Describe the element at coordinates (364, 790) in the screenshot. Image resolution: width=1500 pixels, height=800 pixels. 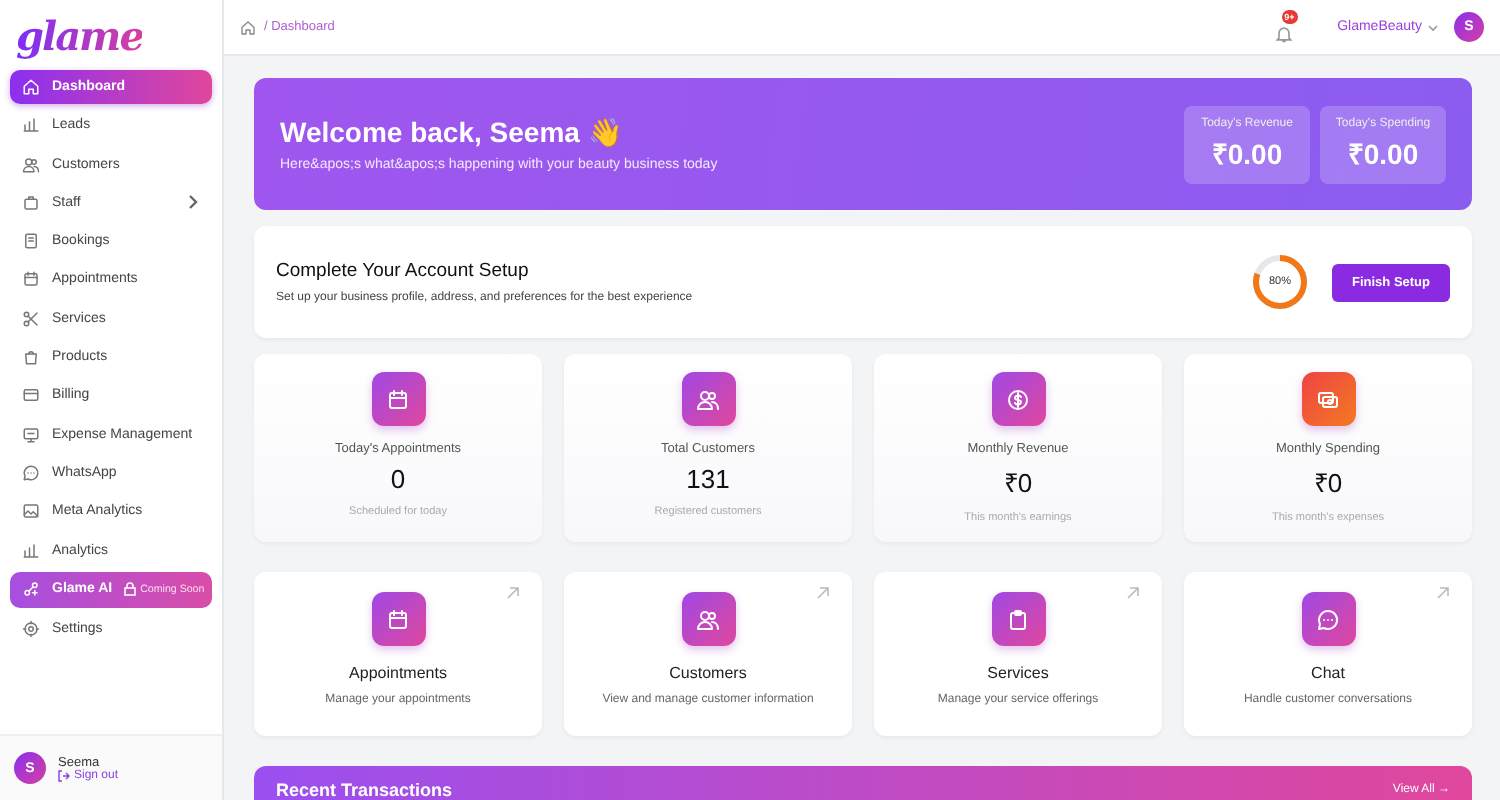
I see `transactions-title: Recent Transactions` at that location.